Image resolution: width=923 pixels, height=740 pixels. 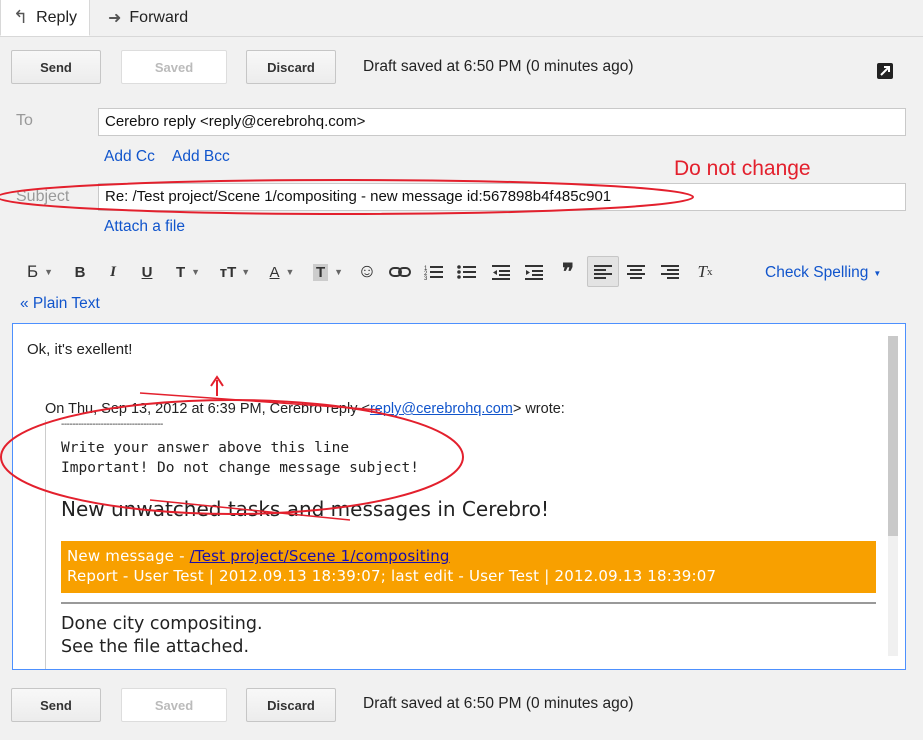 What do you see at coordinates (468, 603) in the screenshot?
I see `divider` at bounding box center [468, 603].